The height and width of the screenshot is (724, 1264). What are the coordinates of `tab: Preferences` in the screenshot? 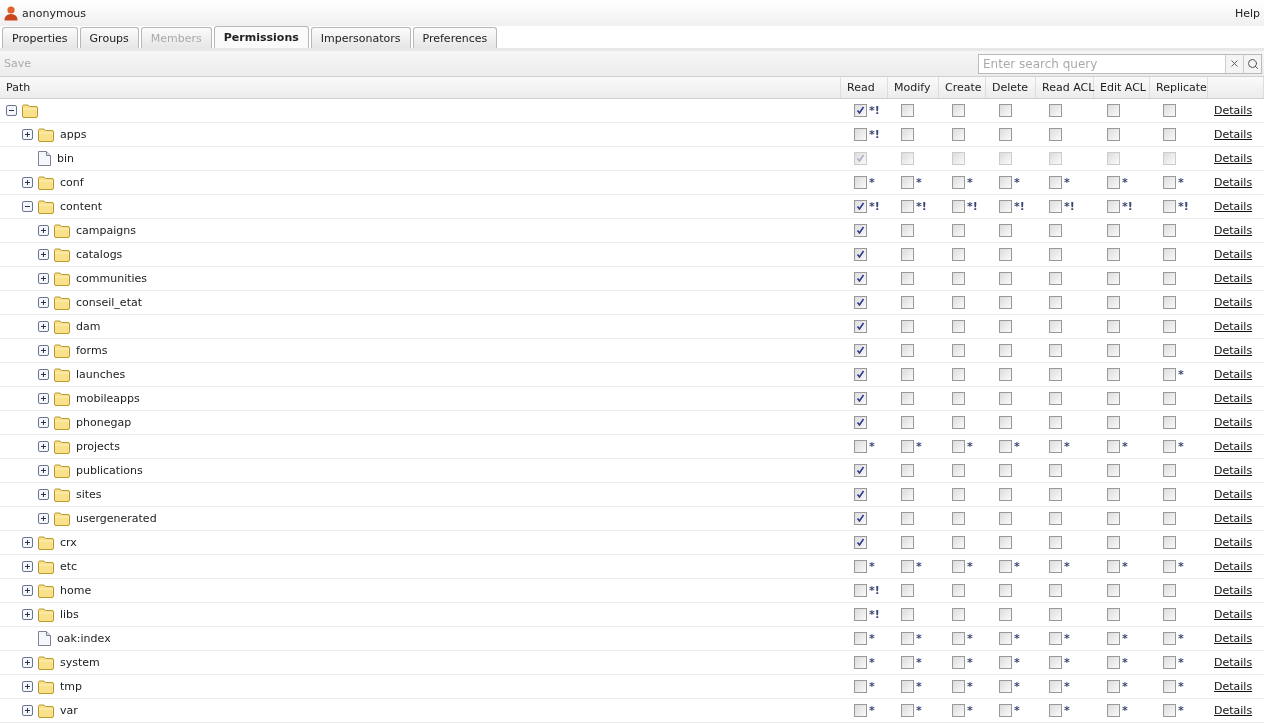 It's located at (455, 37).